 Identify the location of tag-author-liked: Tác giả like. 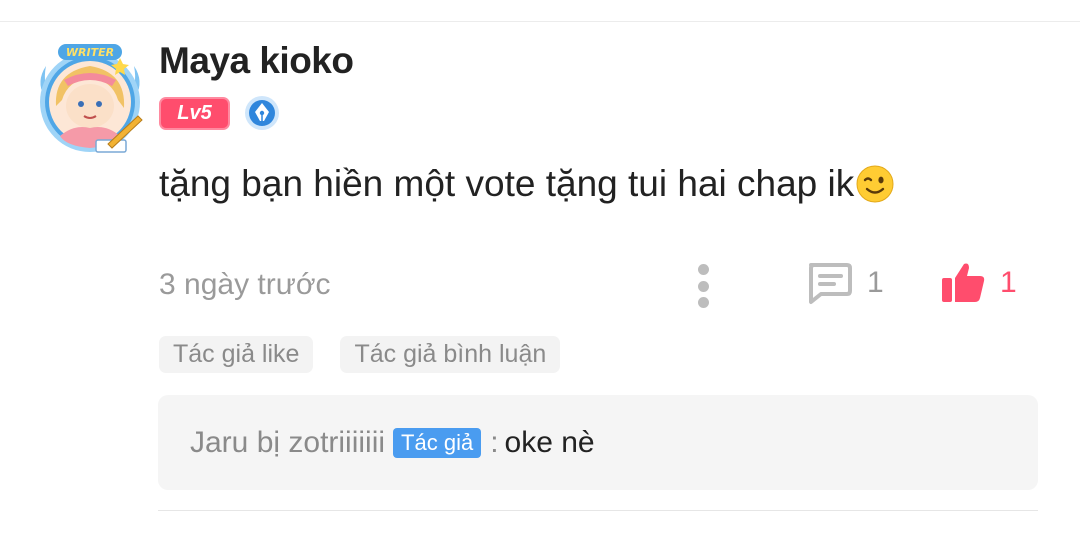
(236, 354).